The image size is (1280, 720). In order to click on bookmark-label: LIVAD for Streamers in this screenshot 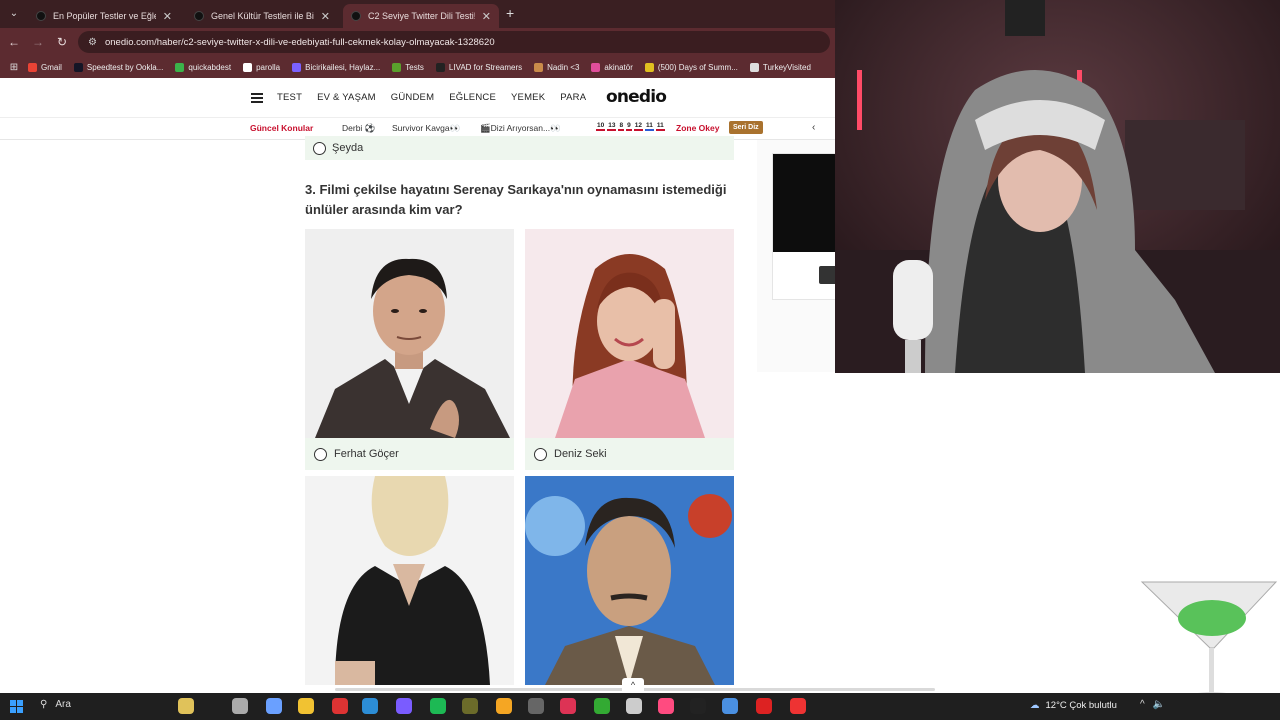, I will do `click(485, 67)`.